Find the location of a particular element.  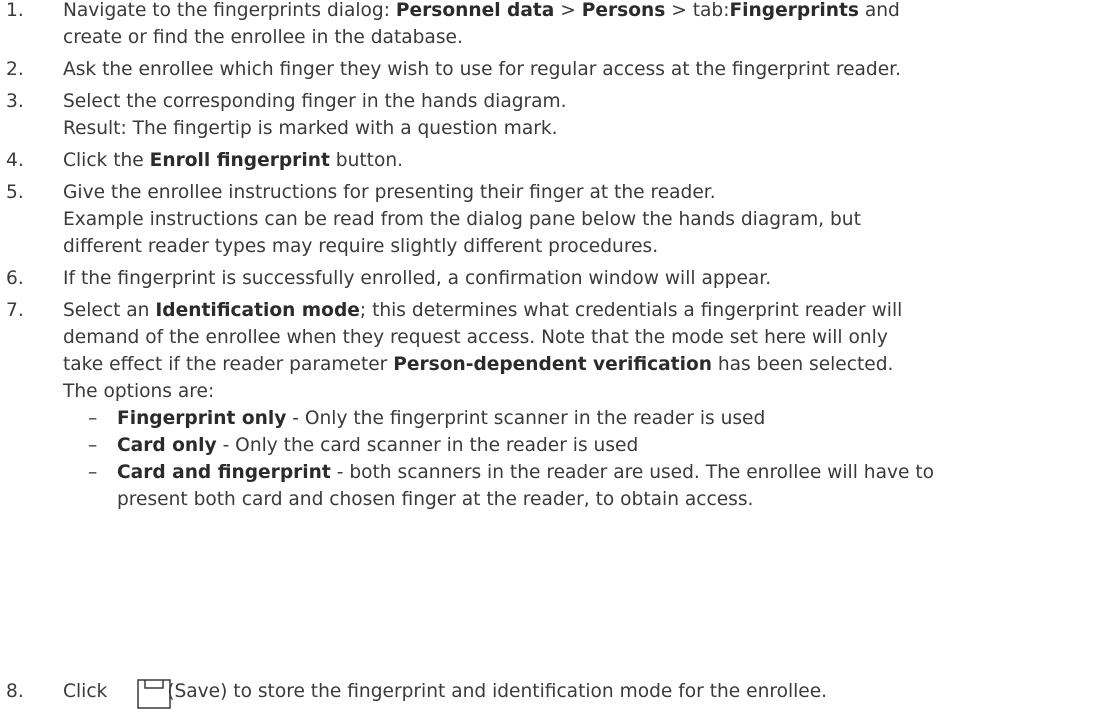

ui-term: Enroll fingerprint is located at coordinates (239, 160).